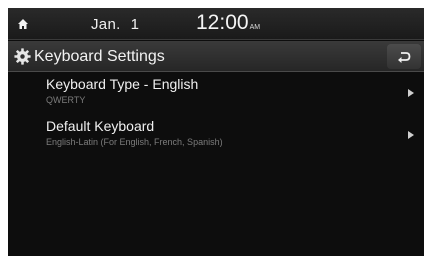 The height and width of the screenshot is (264, 432). I want to click on home-icon, so click(23, 24).